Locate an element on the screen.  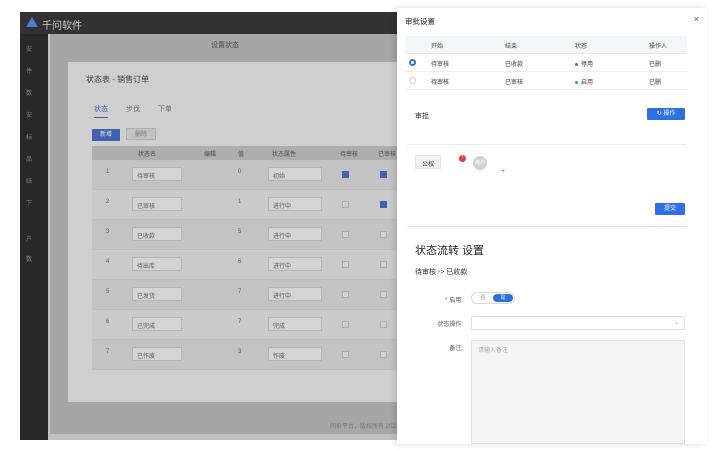
status-text: 启用 is located at coordinates (587, 83).